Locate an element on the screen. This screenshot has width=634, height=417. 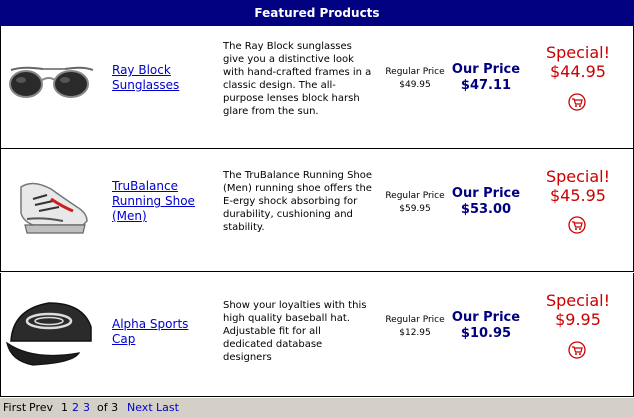
special-price-block: Special! $44.95 is located at coordinates (578, 62).